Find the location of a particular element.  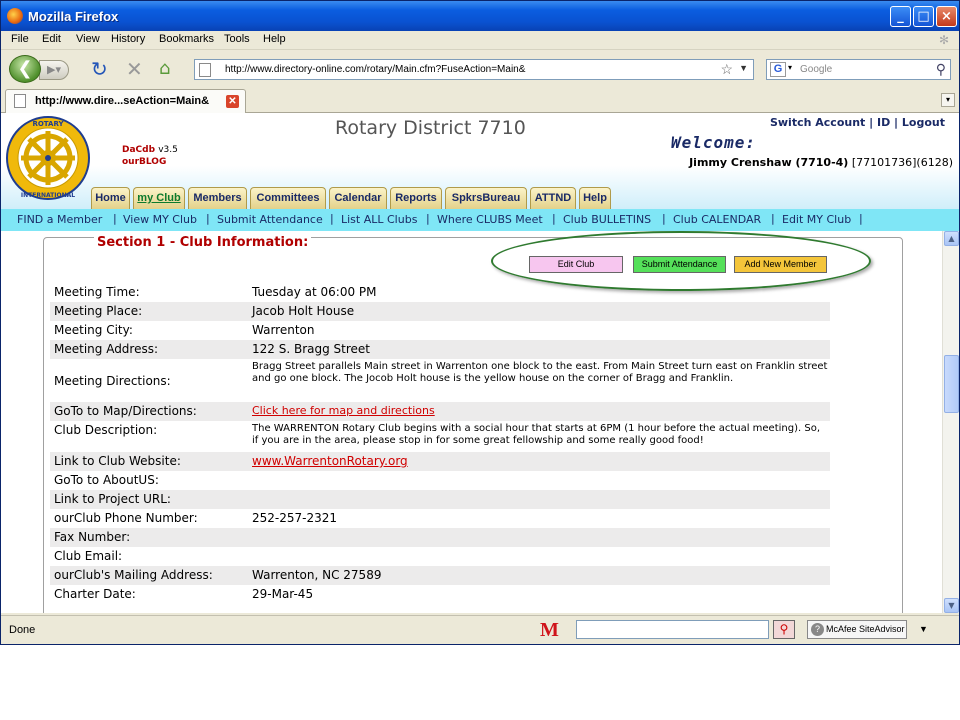

submit-attendance-button: Submit Attendance is located at coordinates (679, 264).